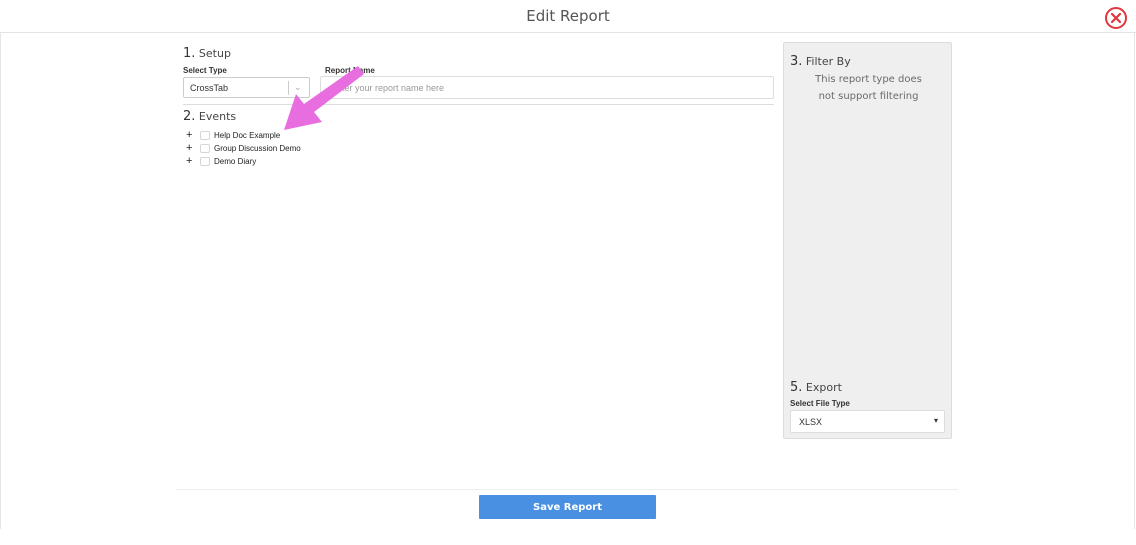  I want to click on event-item: + Help Doc Example, so click(233, 135).